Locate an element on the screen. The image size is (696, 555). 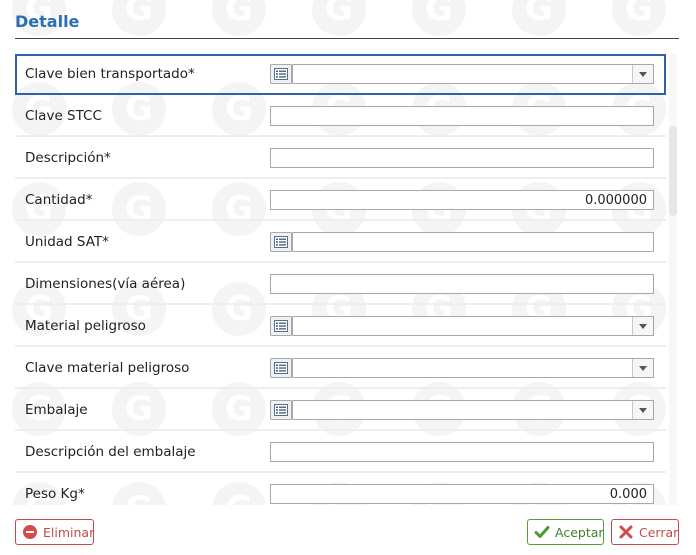
field-label: Embalaje is located at coordinates (56, 410).